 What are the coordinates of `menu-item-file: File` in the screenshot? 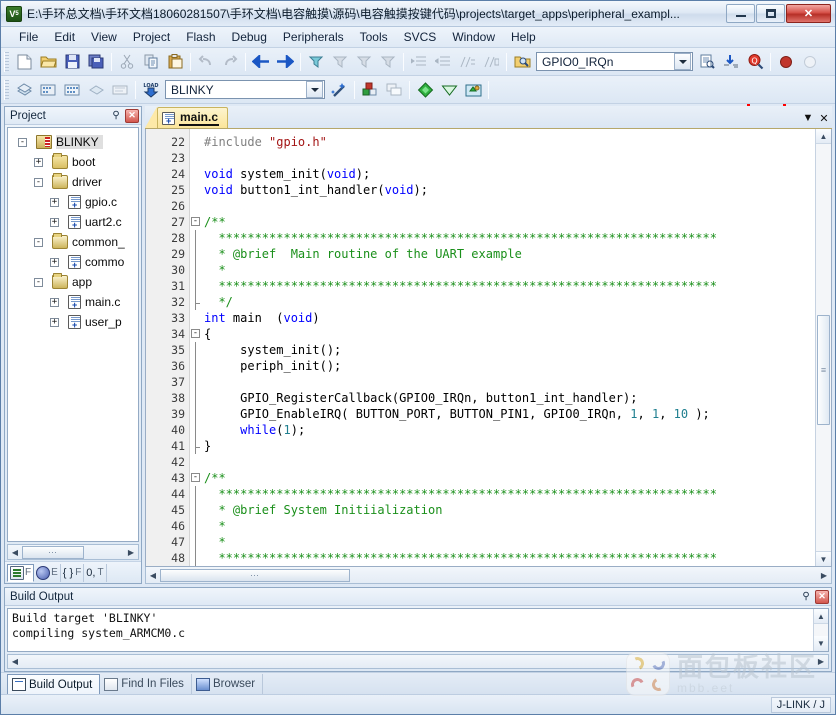 It's located at (28, 37).